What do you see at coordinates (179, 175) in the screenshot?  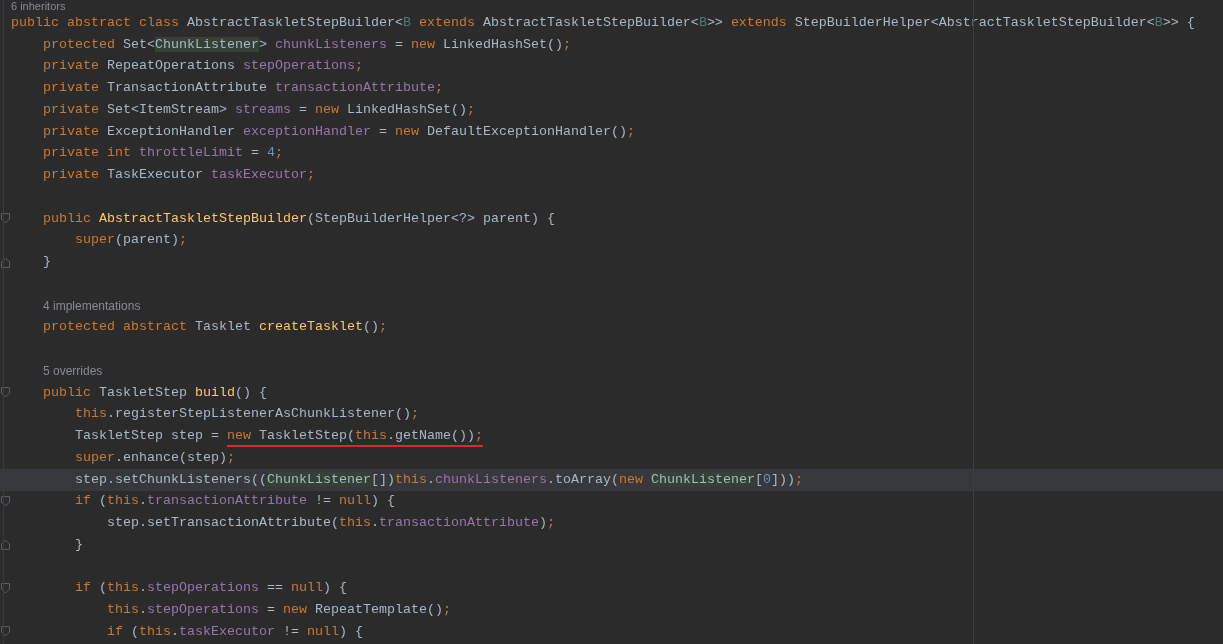 I see `code-line: private TaskExecutor taskExecutor;` at bounding box center [179, 175].